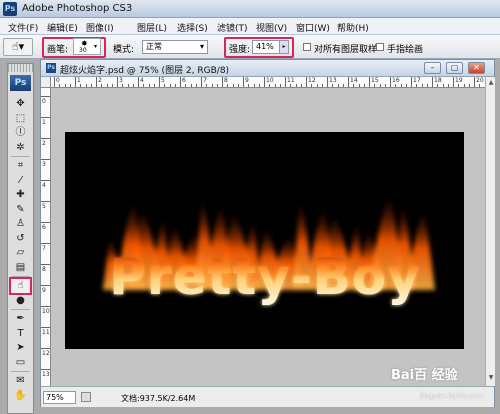  What do you see at coordinates (175, 47) in the screenshot?
I see `mode-select: 正常 ▾` at bounding box center [175, 47].